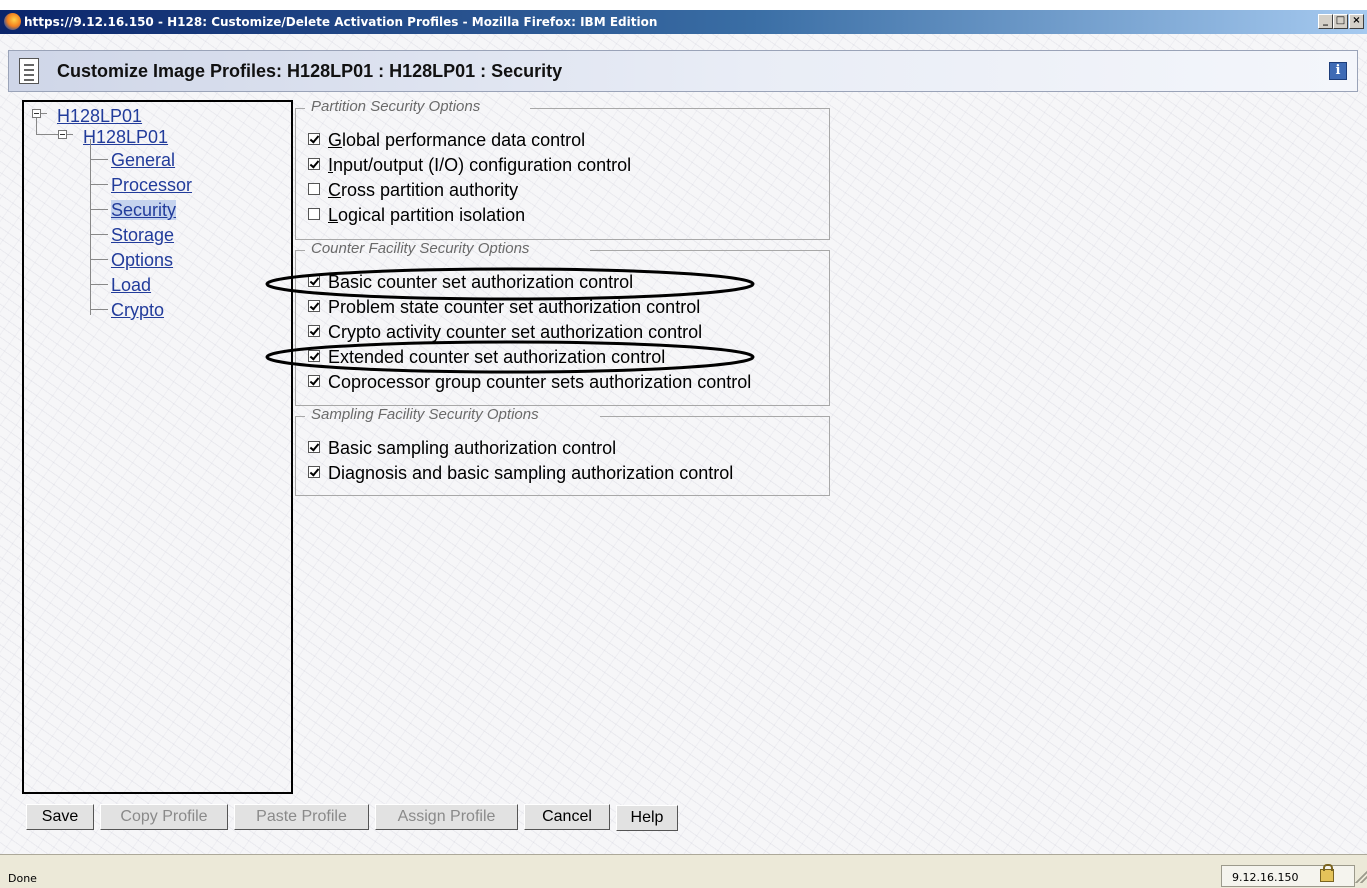 Image resolution: width=1367 pixels, height=888 pixels. Describe the element at coordinates (446, 141) in the screenshot. I see `global-performance-checkbox: Global performance data control` at that location.